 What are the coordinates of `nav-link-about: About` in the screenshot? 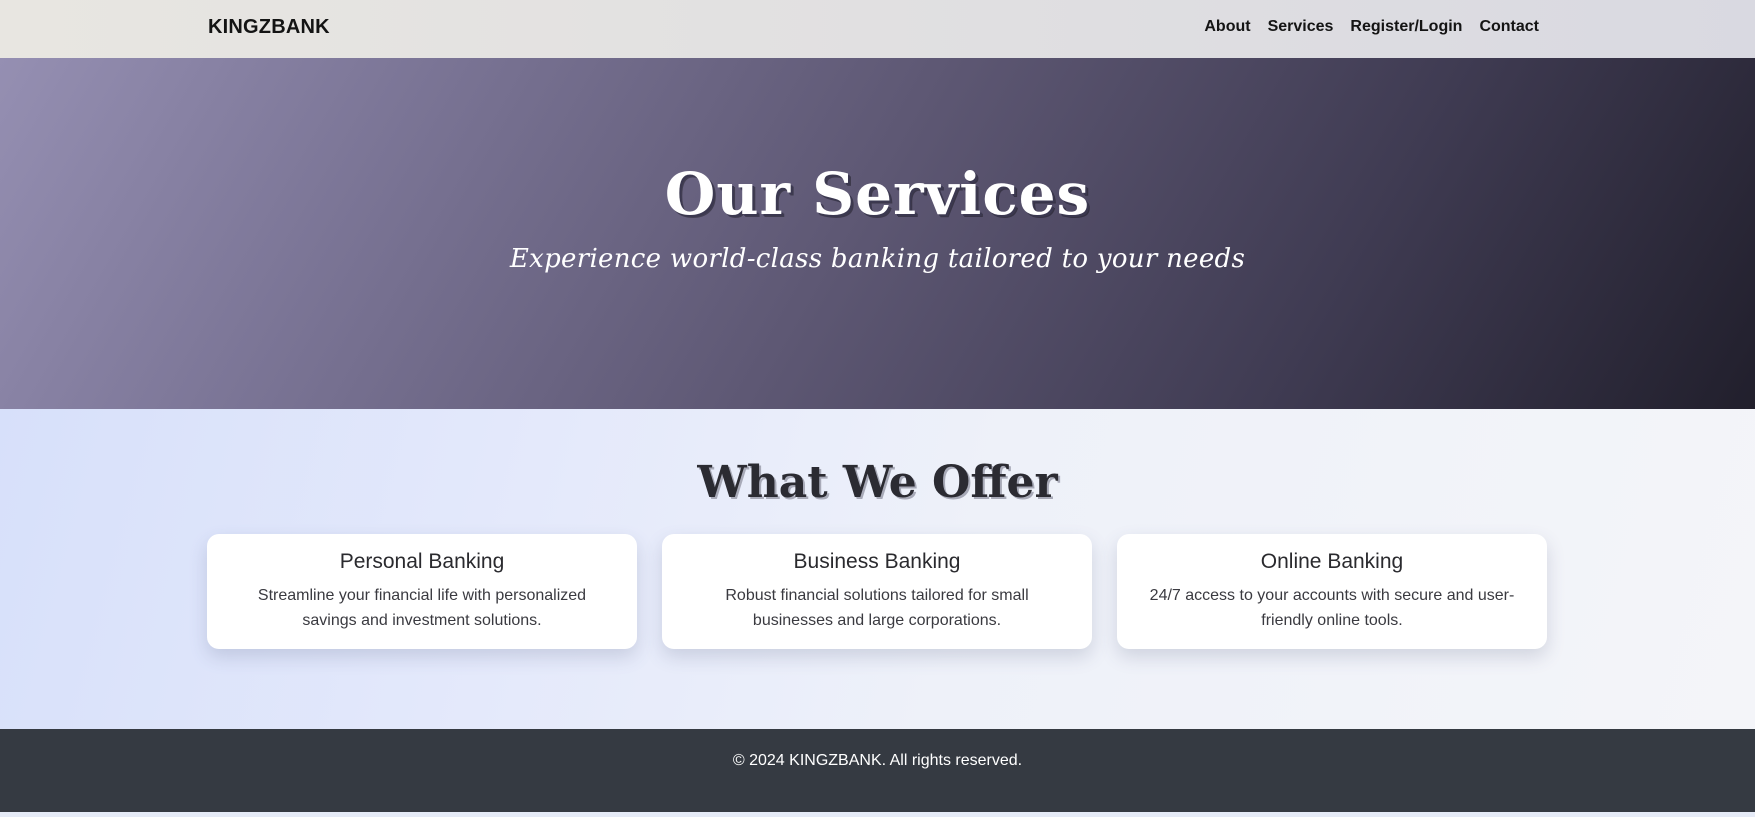 It's located at (1227, 27).